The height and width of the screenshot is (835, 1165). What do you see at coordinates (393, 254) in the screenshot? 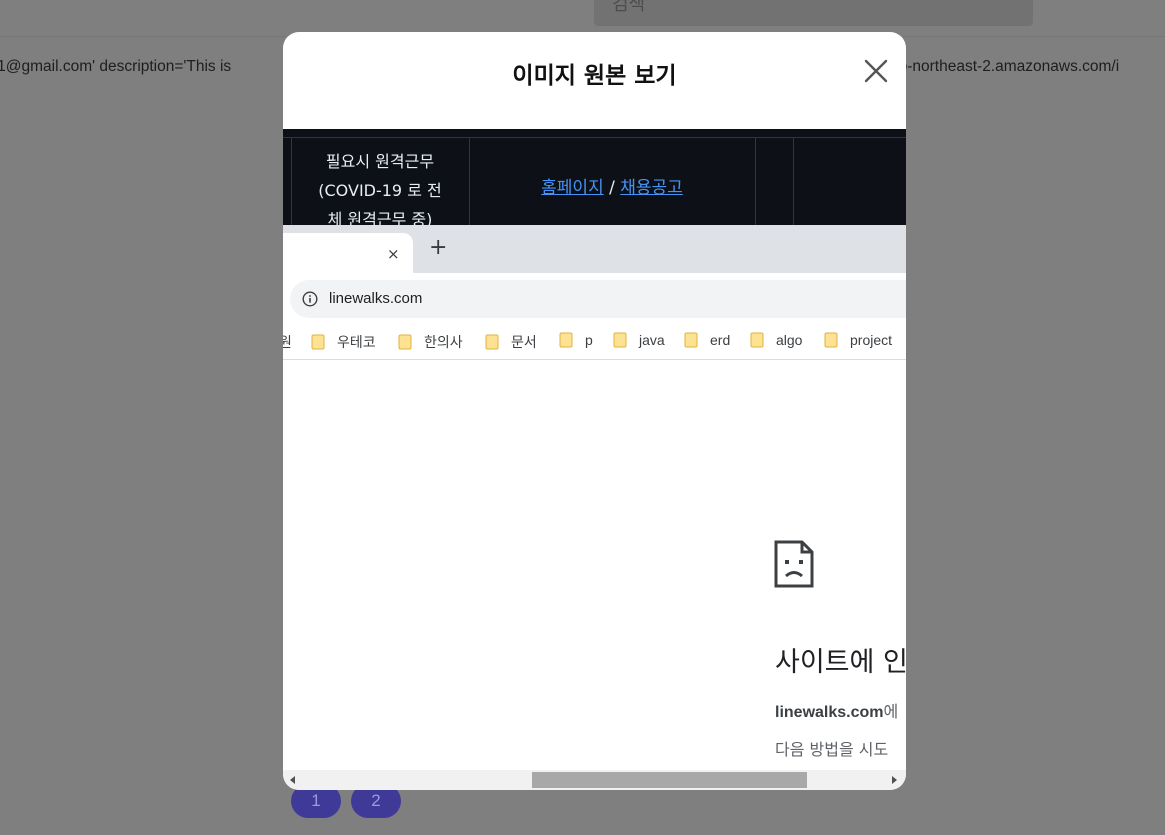
I see `tab-close-icon: ×` at bounding box center [393, 254].